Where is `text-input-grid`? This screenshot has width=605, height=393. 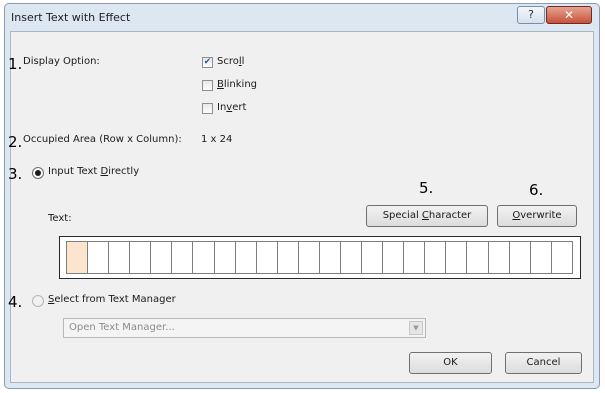 text-input-grid is located at coordinates (320, 257).